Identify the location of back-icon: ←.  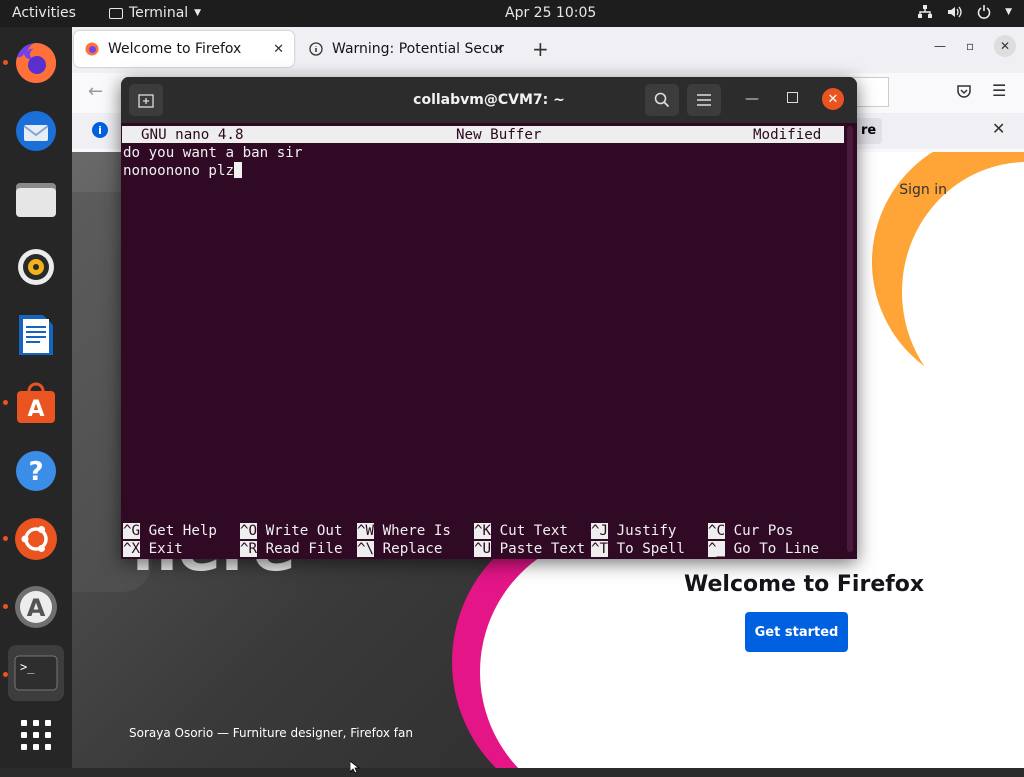
(95, 91).